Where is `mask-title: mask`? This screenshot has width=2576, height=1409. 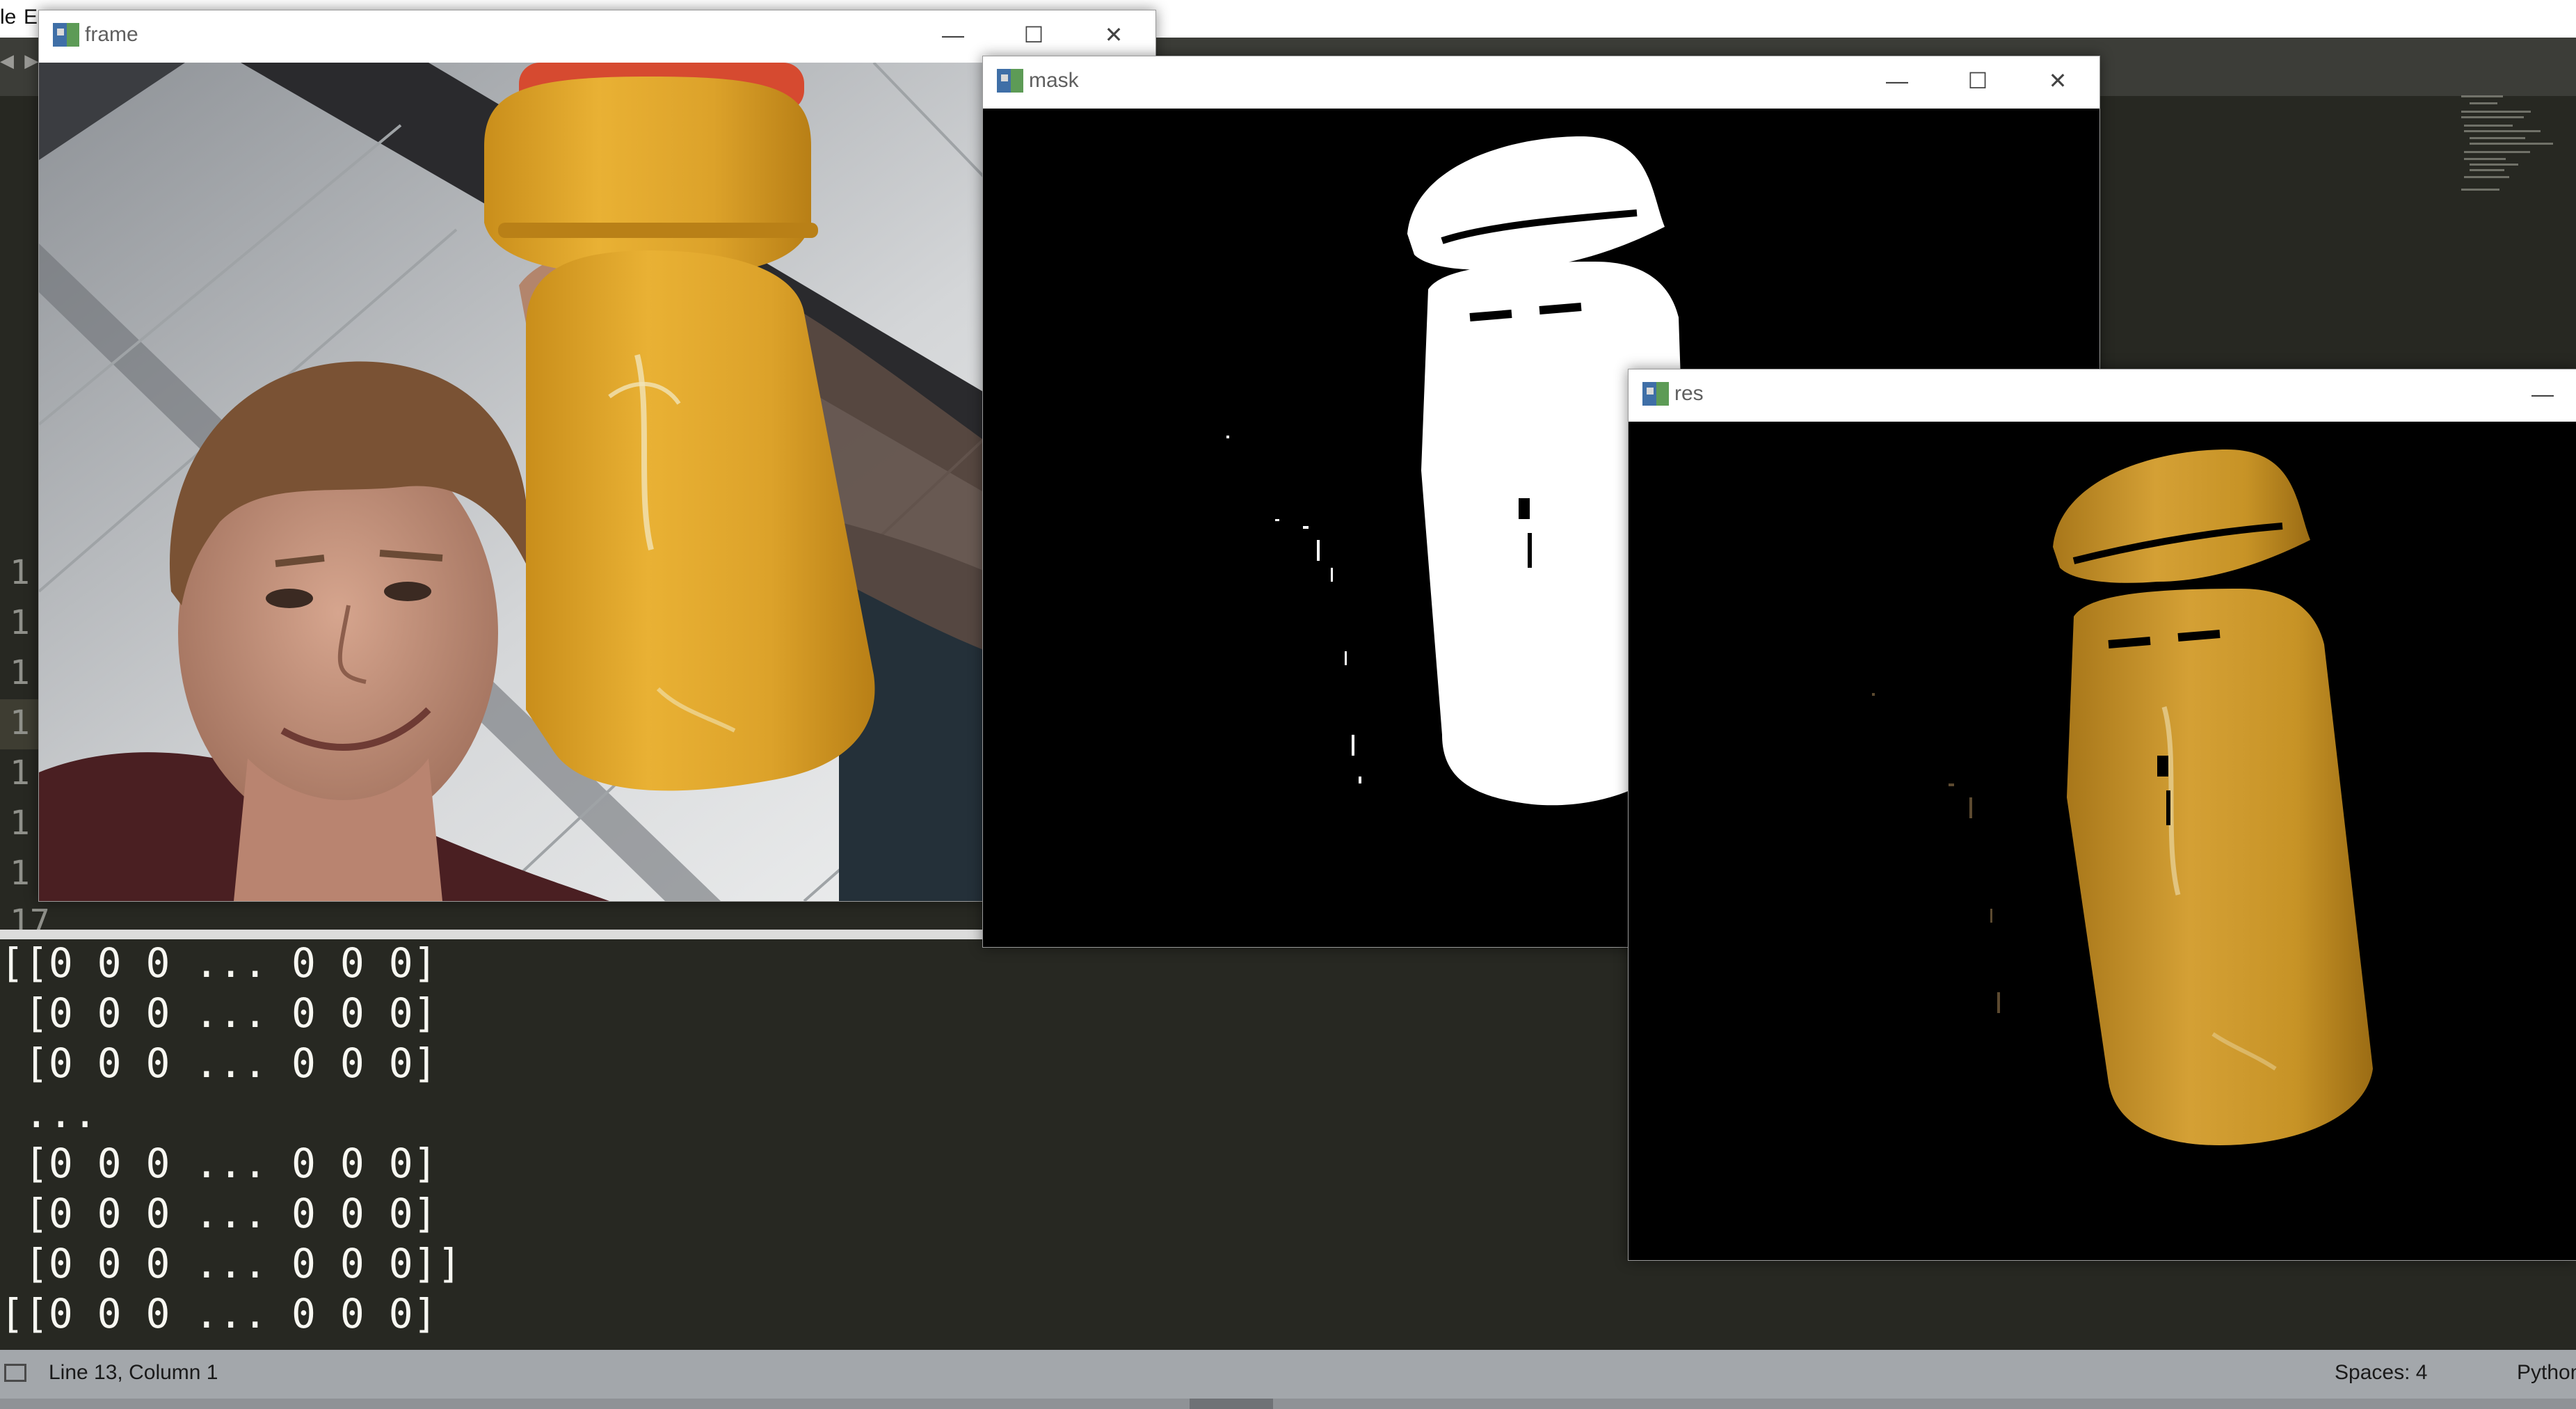
mask-title: mask is located at coordinates (1054, 80).